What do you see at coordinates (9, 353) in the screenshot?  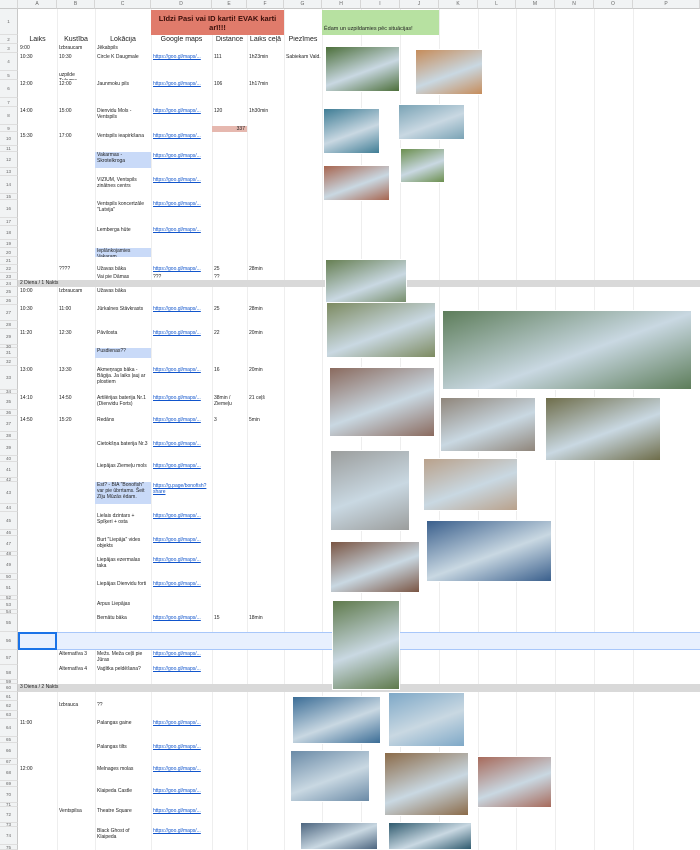 I see `row-header: 31` at bounding box center [9, 353].